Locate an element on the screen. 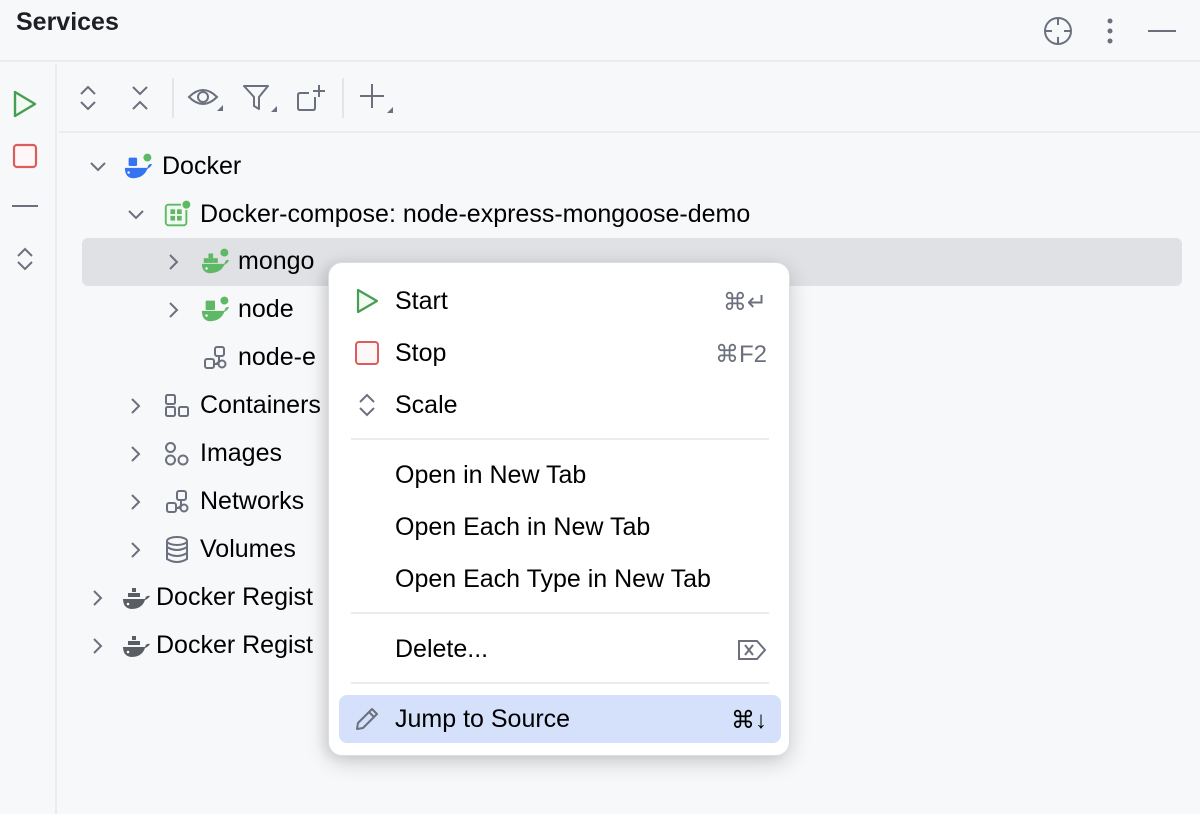  menu-item-start: Start ⌘↵ is located at coordinates (560, 301).